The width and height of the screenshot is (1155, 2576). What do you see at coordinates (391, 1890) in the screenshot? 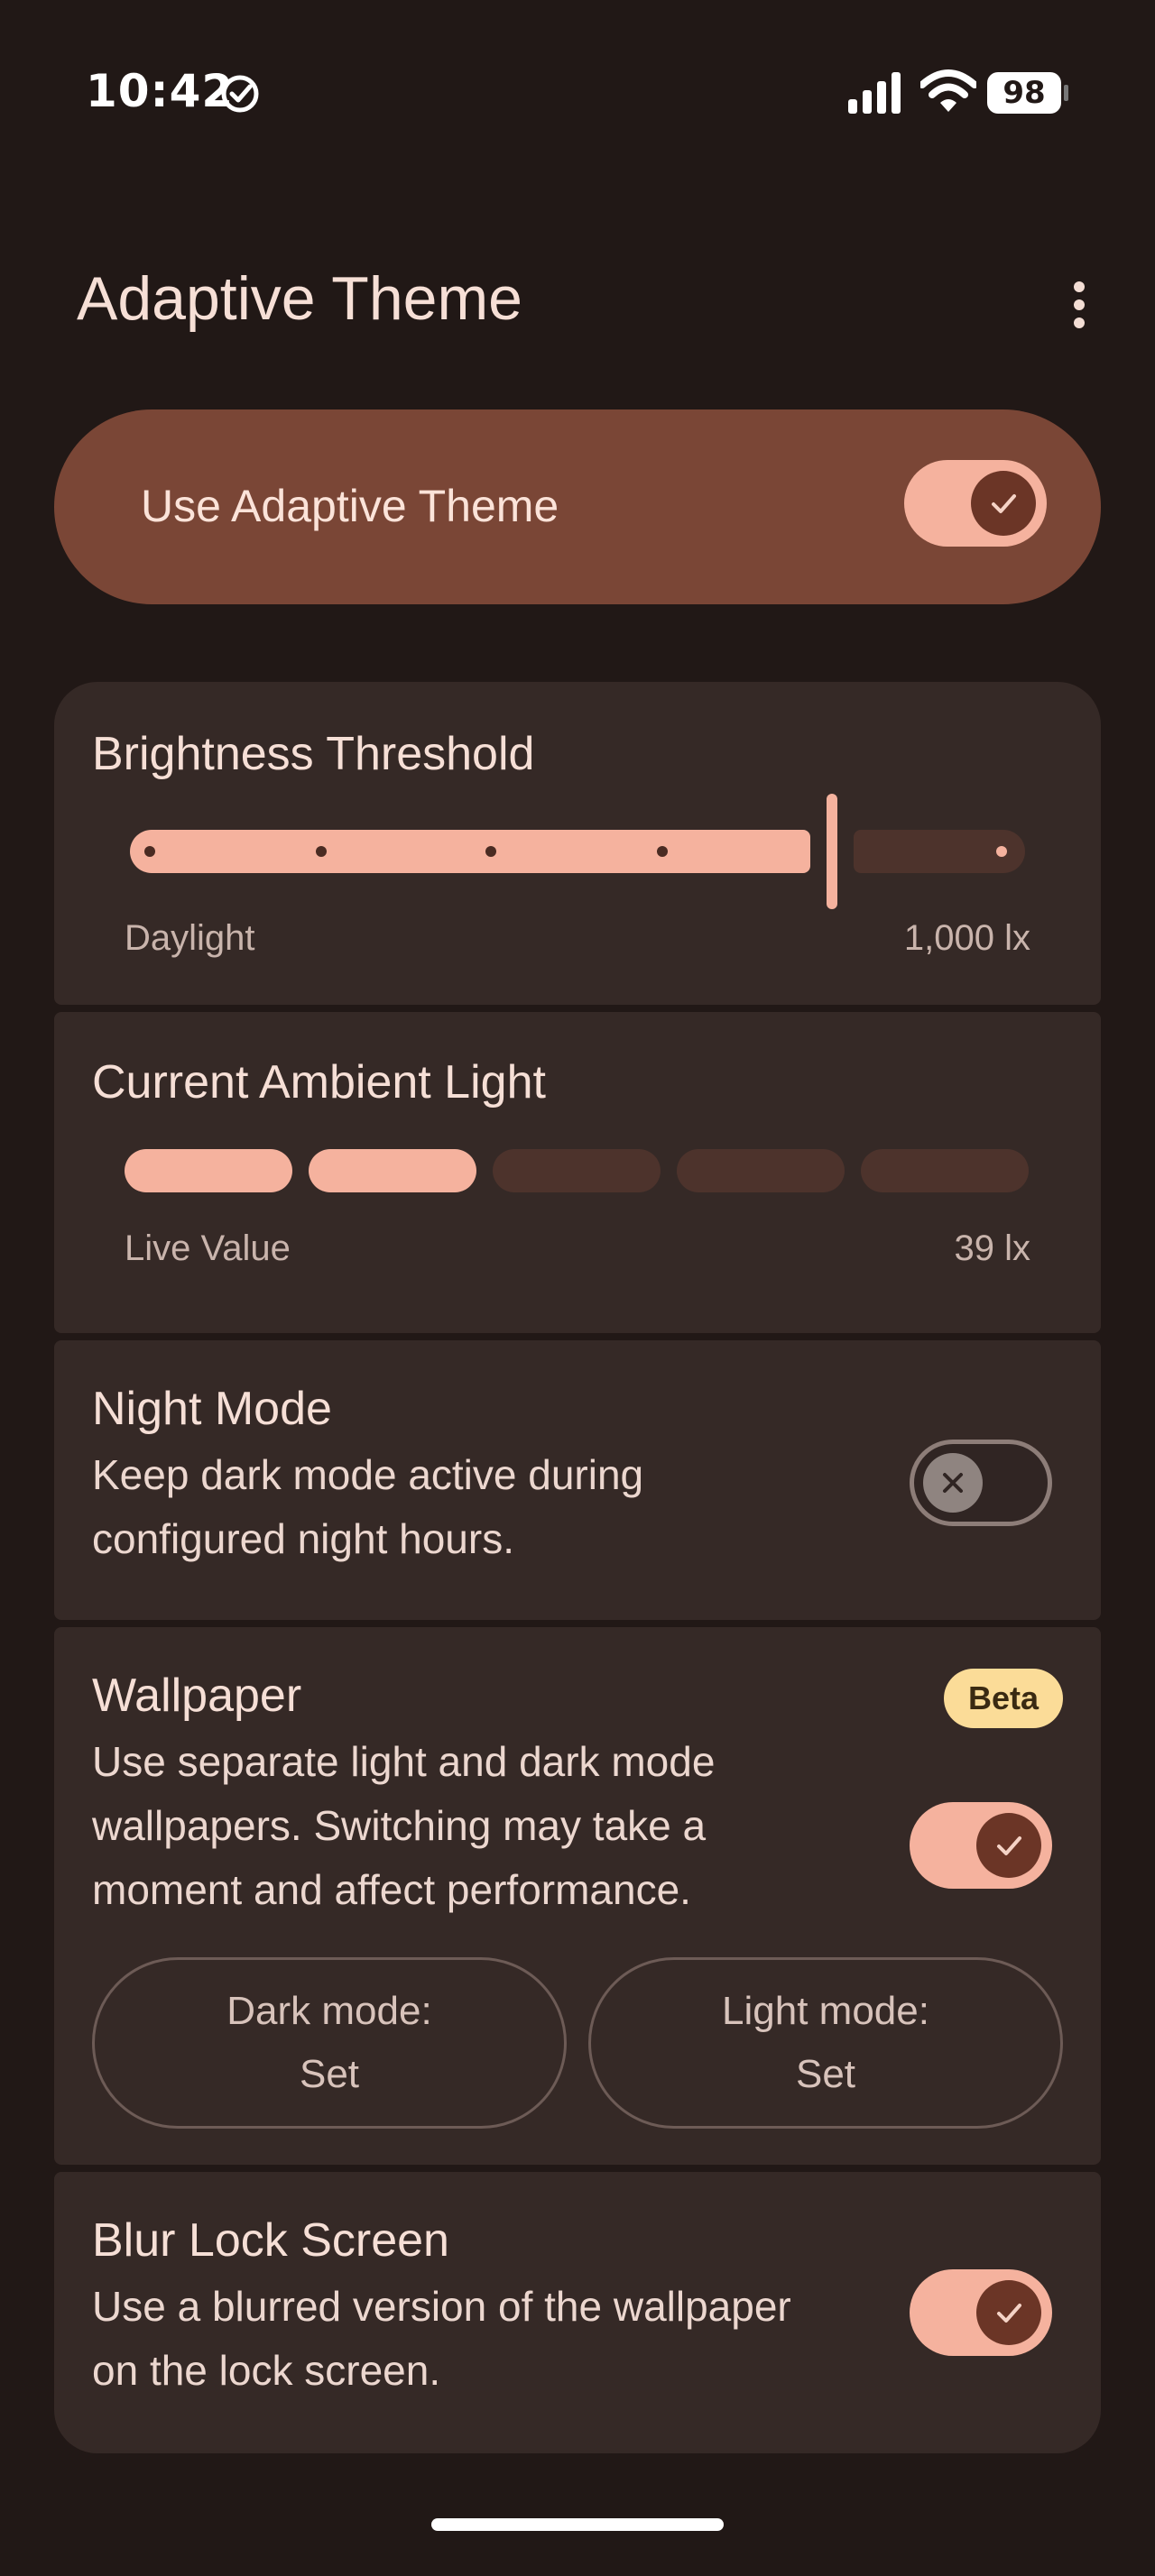
I see `wallpaper-description-line: moment and affect performance.` at bounding box center [391, 1890].